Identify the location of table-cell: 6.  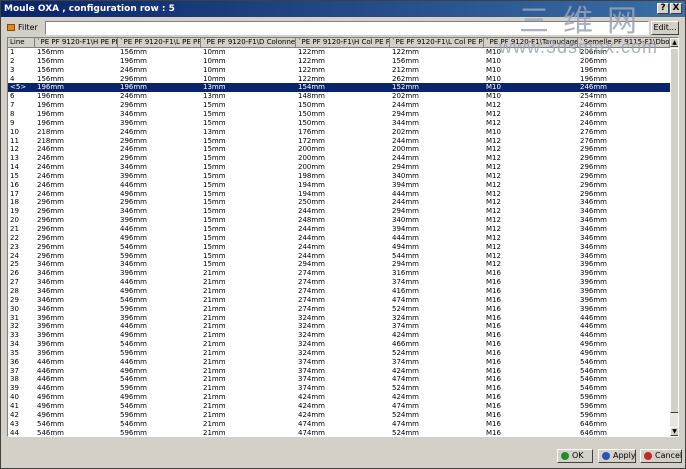
(12, 96).